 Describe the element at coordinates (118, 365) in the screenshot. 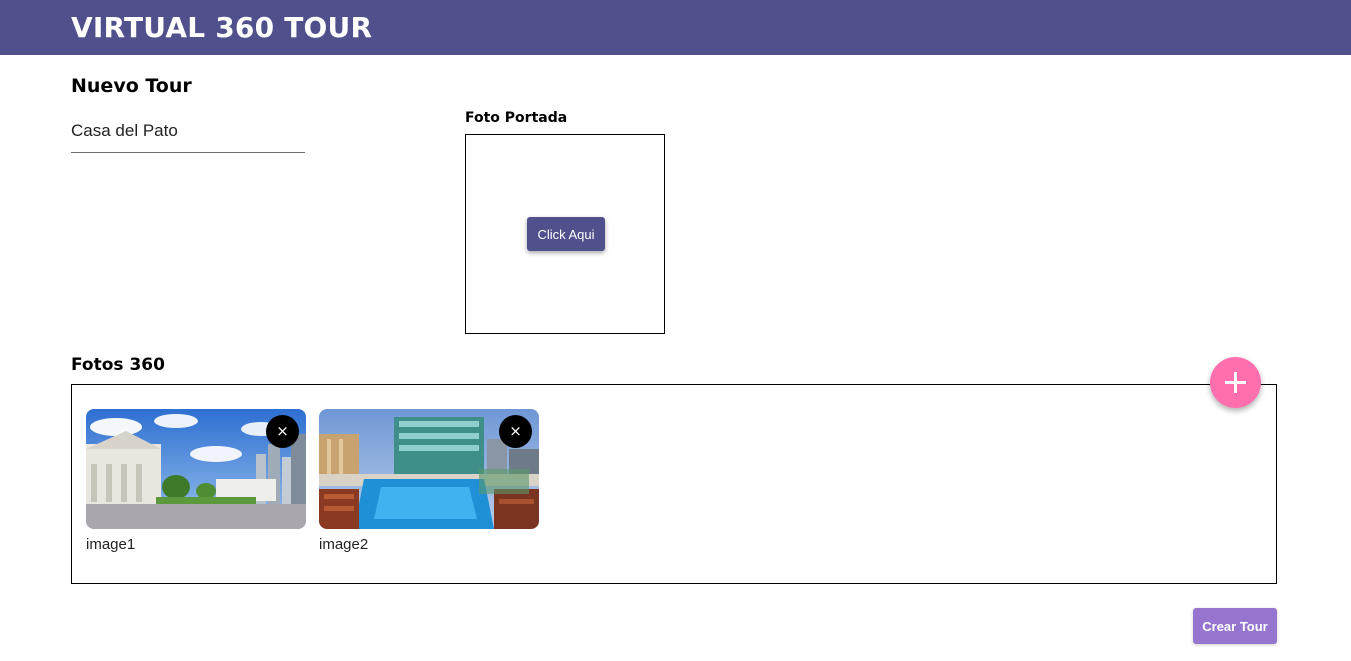

I see `photos-360-heading: Fotos 360` at that location.